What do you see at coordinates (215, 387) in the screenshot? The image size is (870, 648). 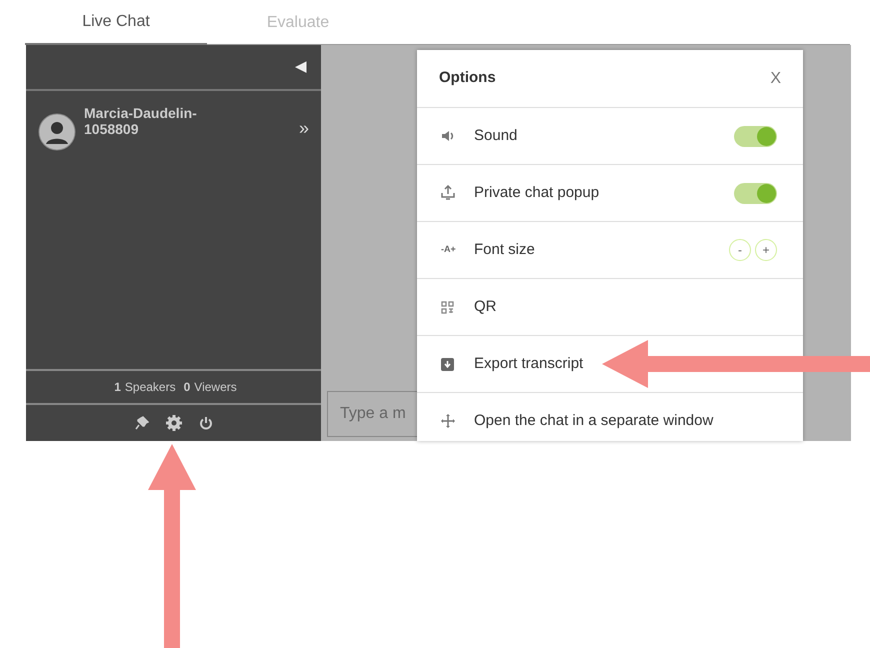 I see `stat-label: Viewers` at bounding box center [215, 387].